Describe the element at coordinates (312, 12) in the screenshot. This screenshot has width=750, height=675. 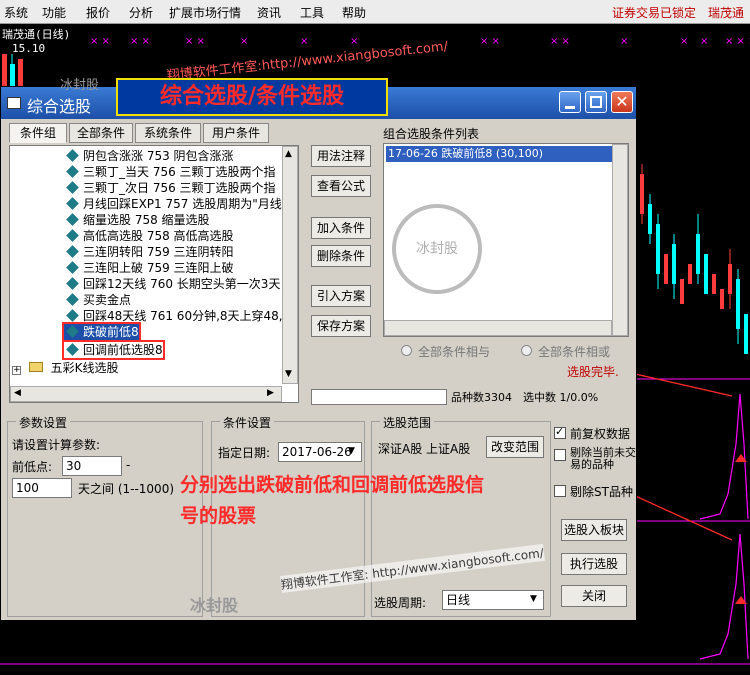
I see `menu-tools: 工具` at that location.